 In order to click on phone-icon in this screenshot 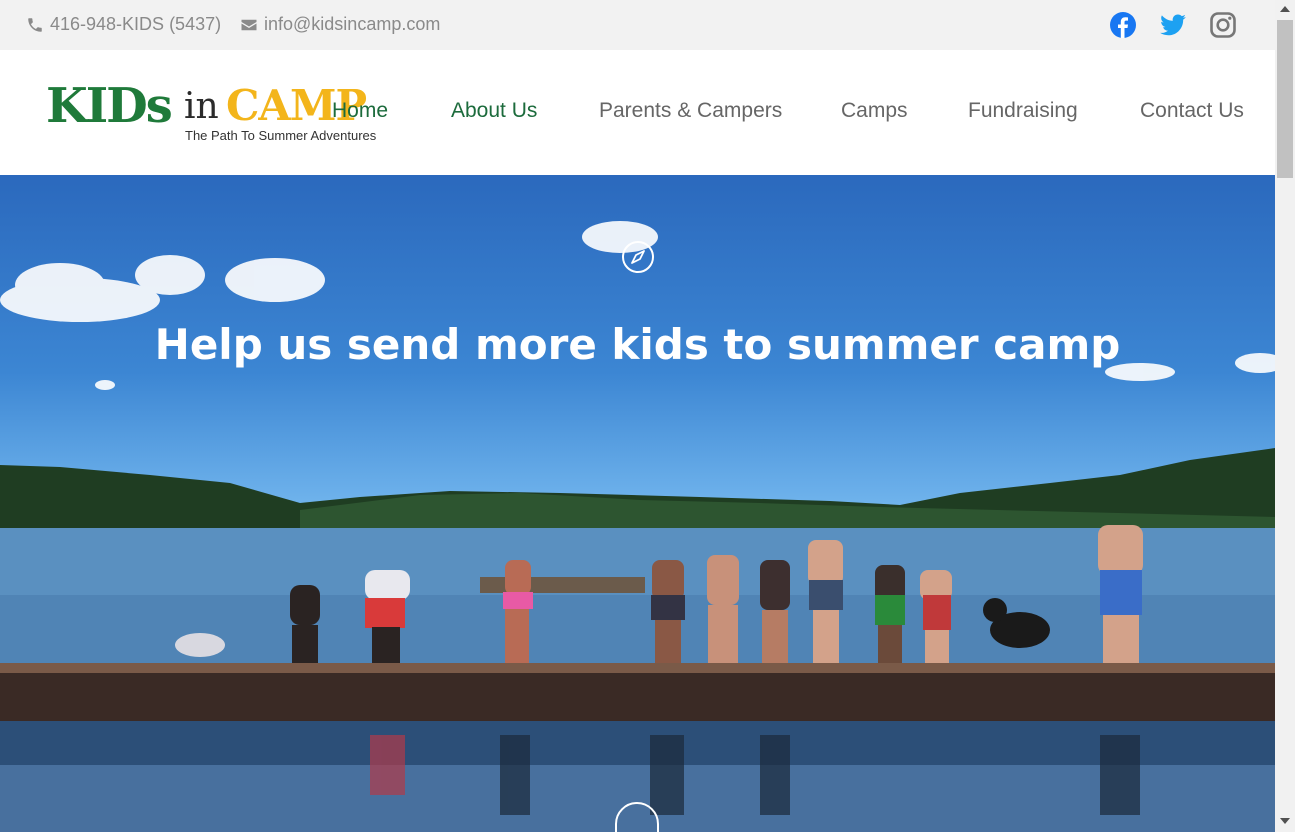, I will do `click(35, 24)`.